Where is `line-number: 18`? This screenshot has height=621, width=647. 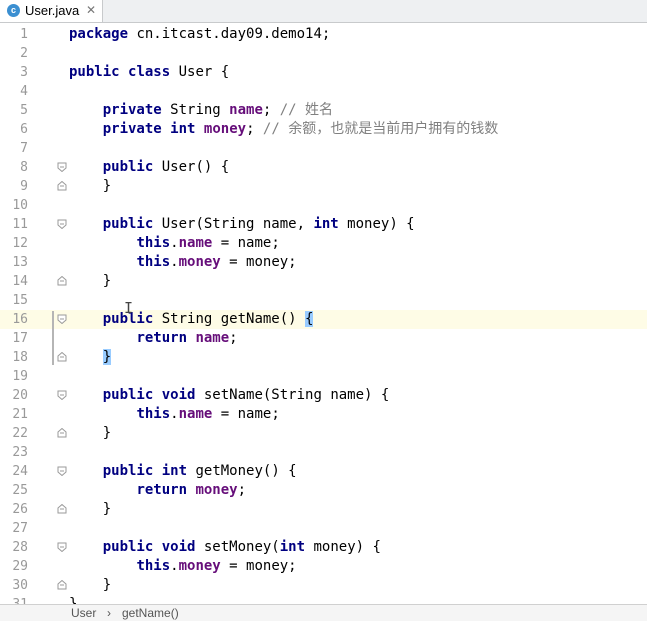 line-number: 18 is located at coordinates (20, 357).